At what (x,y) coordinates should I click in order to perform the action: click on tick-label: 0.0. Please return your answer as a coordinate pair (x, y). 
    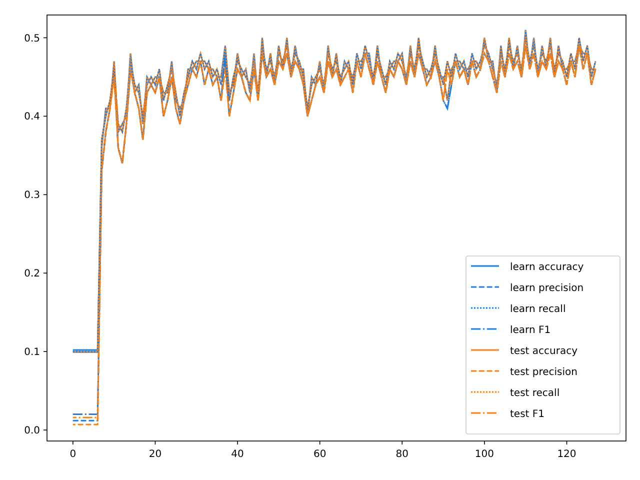
    Looking at the image, I should click on (32, 431).